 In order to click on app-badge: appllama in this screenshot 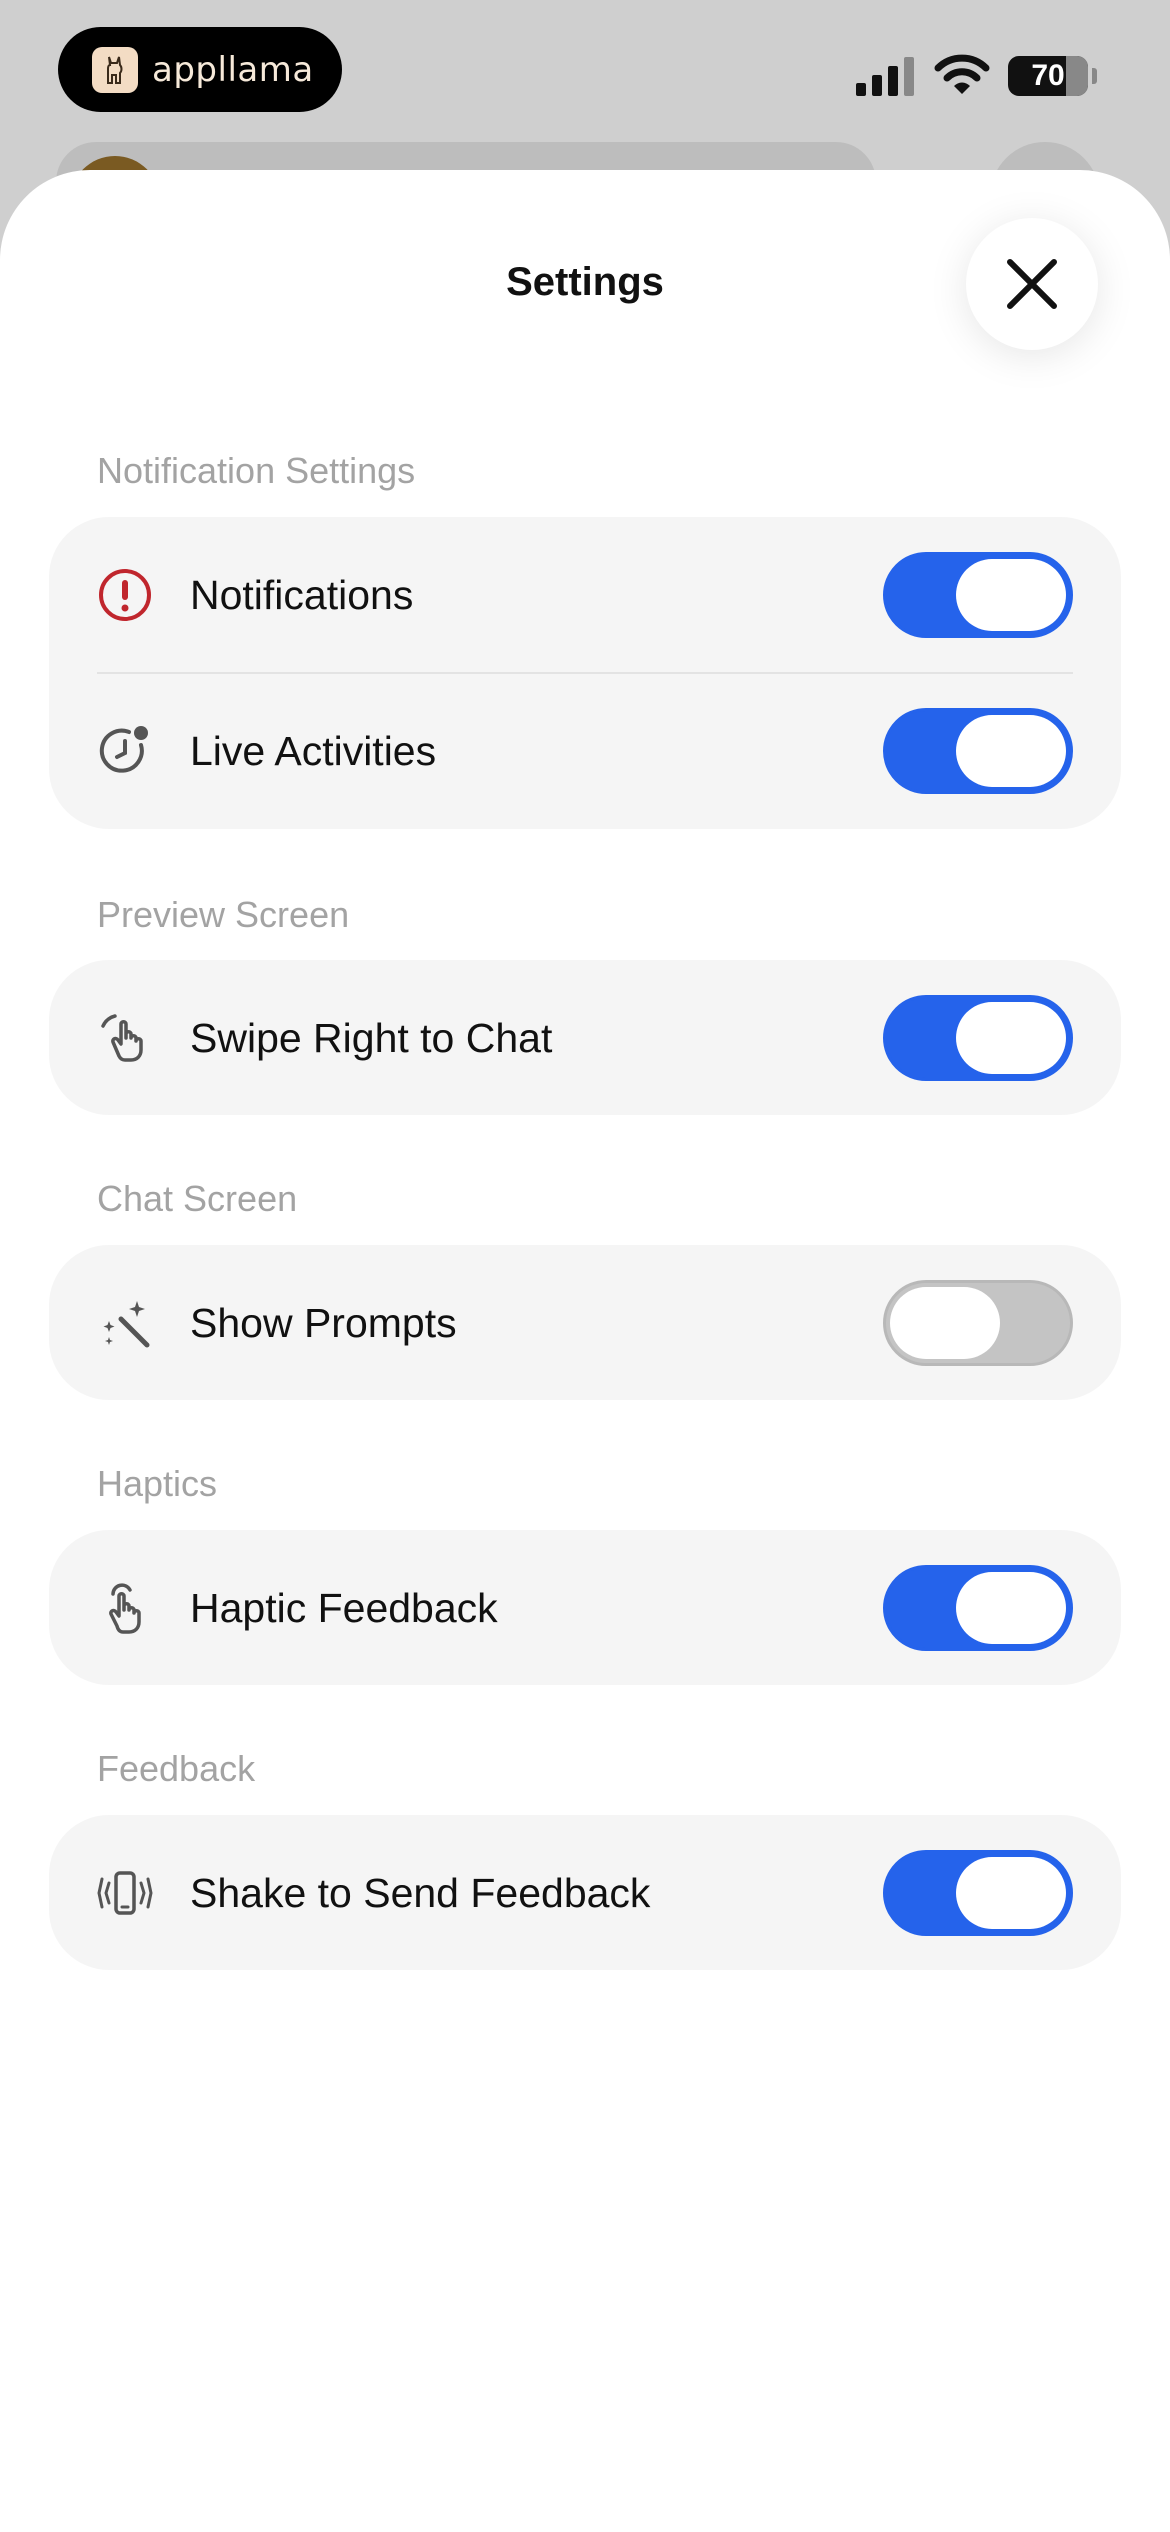, I will do `click(200, 69)`.